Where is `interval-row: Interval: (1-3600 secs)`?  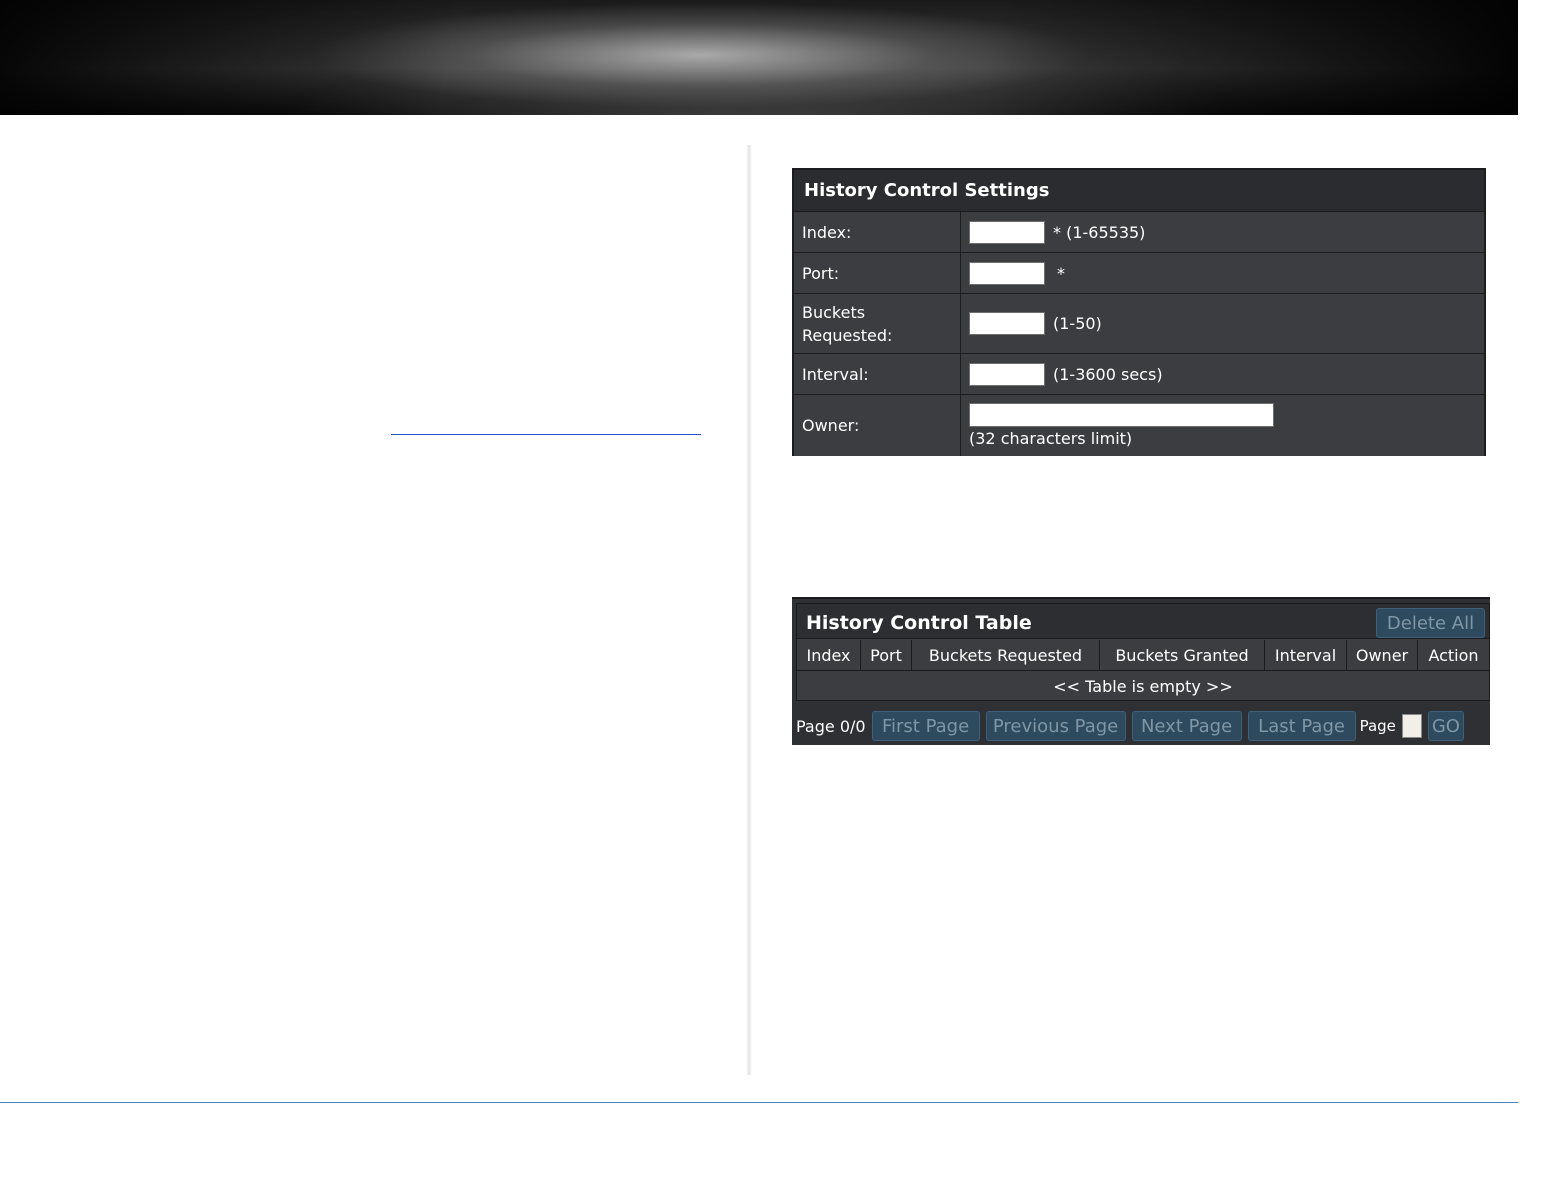
interval-row: Interval: (1-3600 secs) is located at coordinates (1139, 374).